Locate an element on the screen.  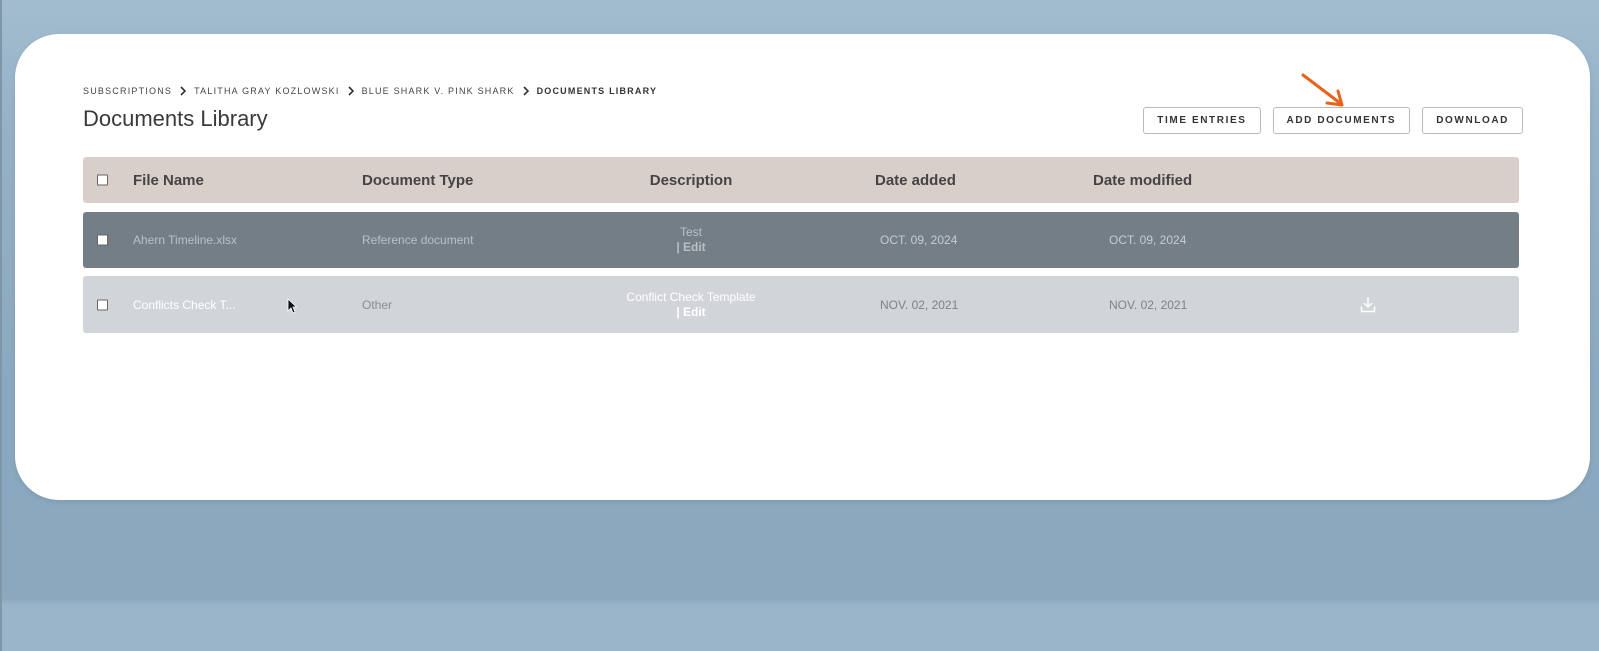
select-all-checkbox is located at coordinates (102, 180).